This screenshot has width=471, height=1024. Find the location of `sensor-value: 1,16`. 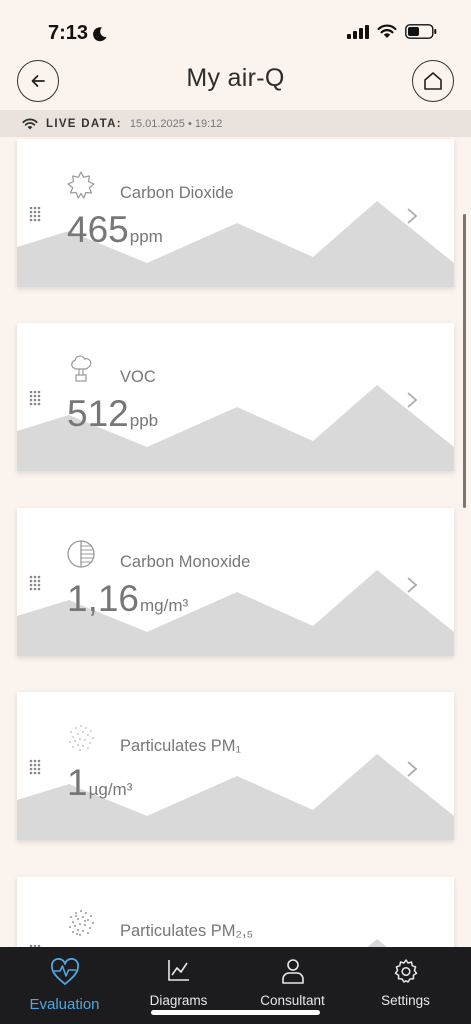

sensor-value: 1,16 is located at coordinates (103, 598).